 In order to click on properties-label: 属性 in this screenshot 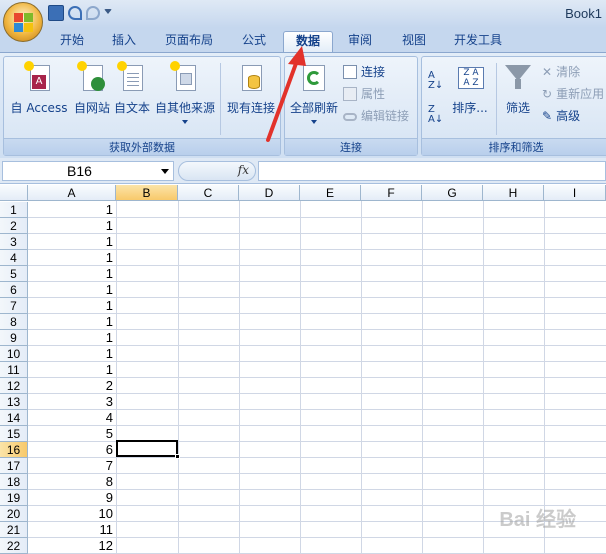, I will do `click(373, 94)`.